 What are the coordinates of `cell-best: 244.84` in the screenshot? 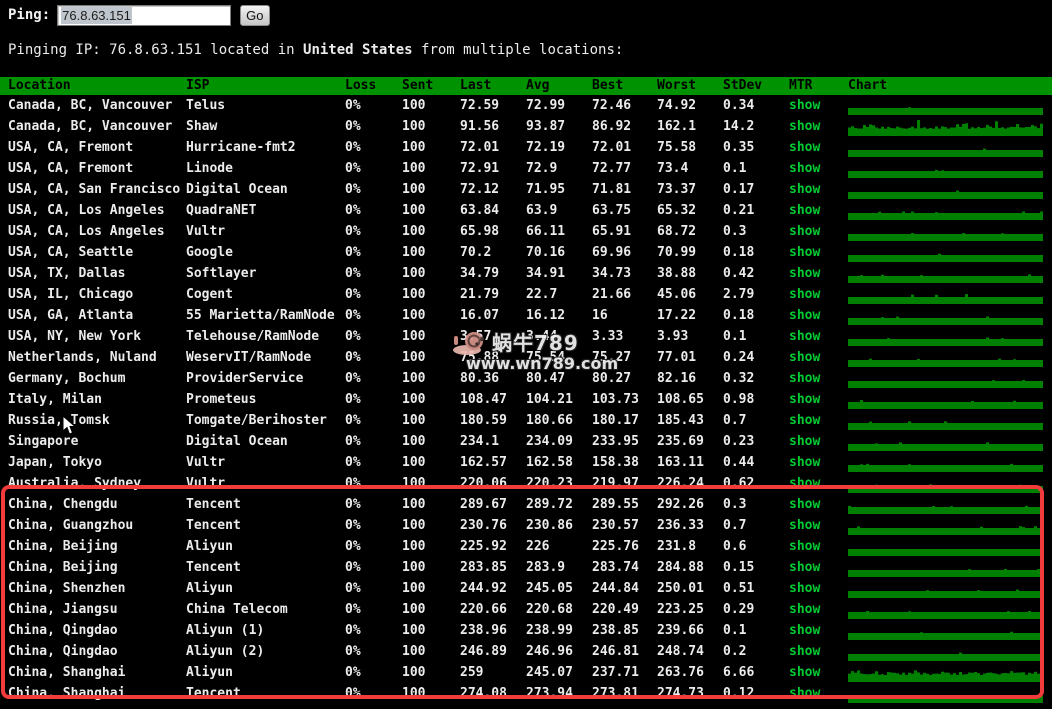 It's located at (615, 588).